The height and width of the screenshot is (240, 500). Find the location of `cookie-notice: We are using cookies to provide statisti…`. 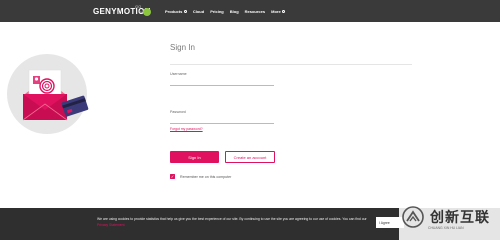

cookie-notice: We are using cookies to provide statisti… is located at coordinates (232, 222).